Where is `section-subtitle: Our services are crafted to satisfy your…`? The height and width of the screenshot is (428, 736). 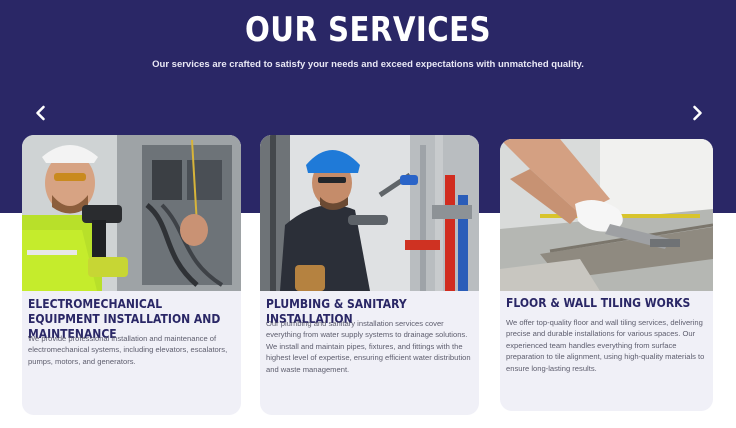
section-subtitle: Our services are crafted to satisfy your… is located at coordinates (368, 64).